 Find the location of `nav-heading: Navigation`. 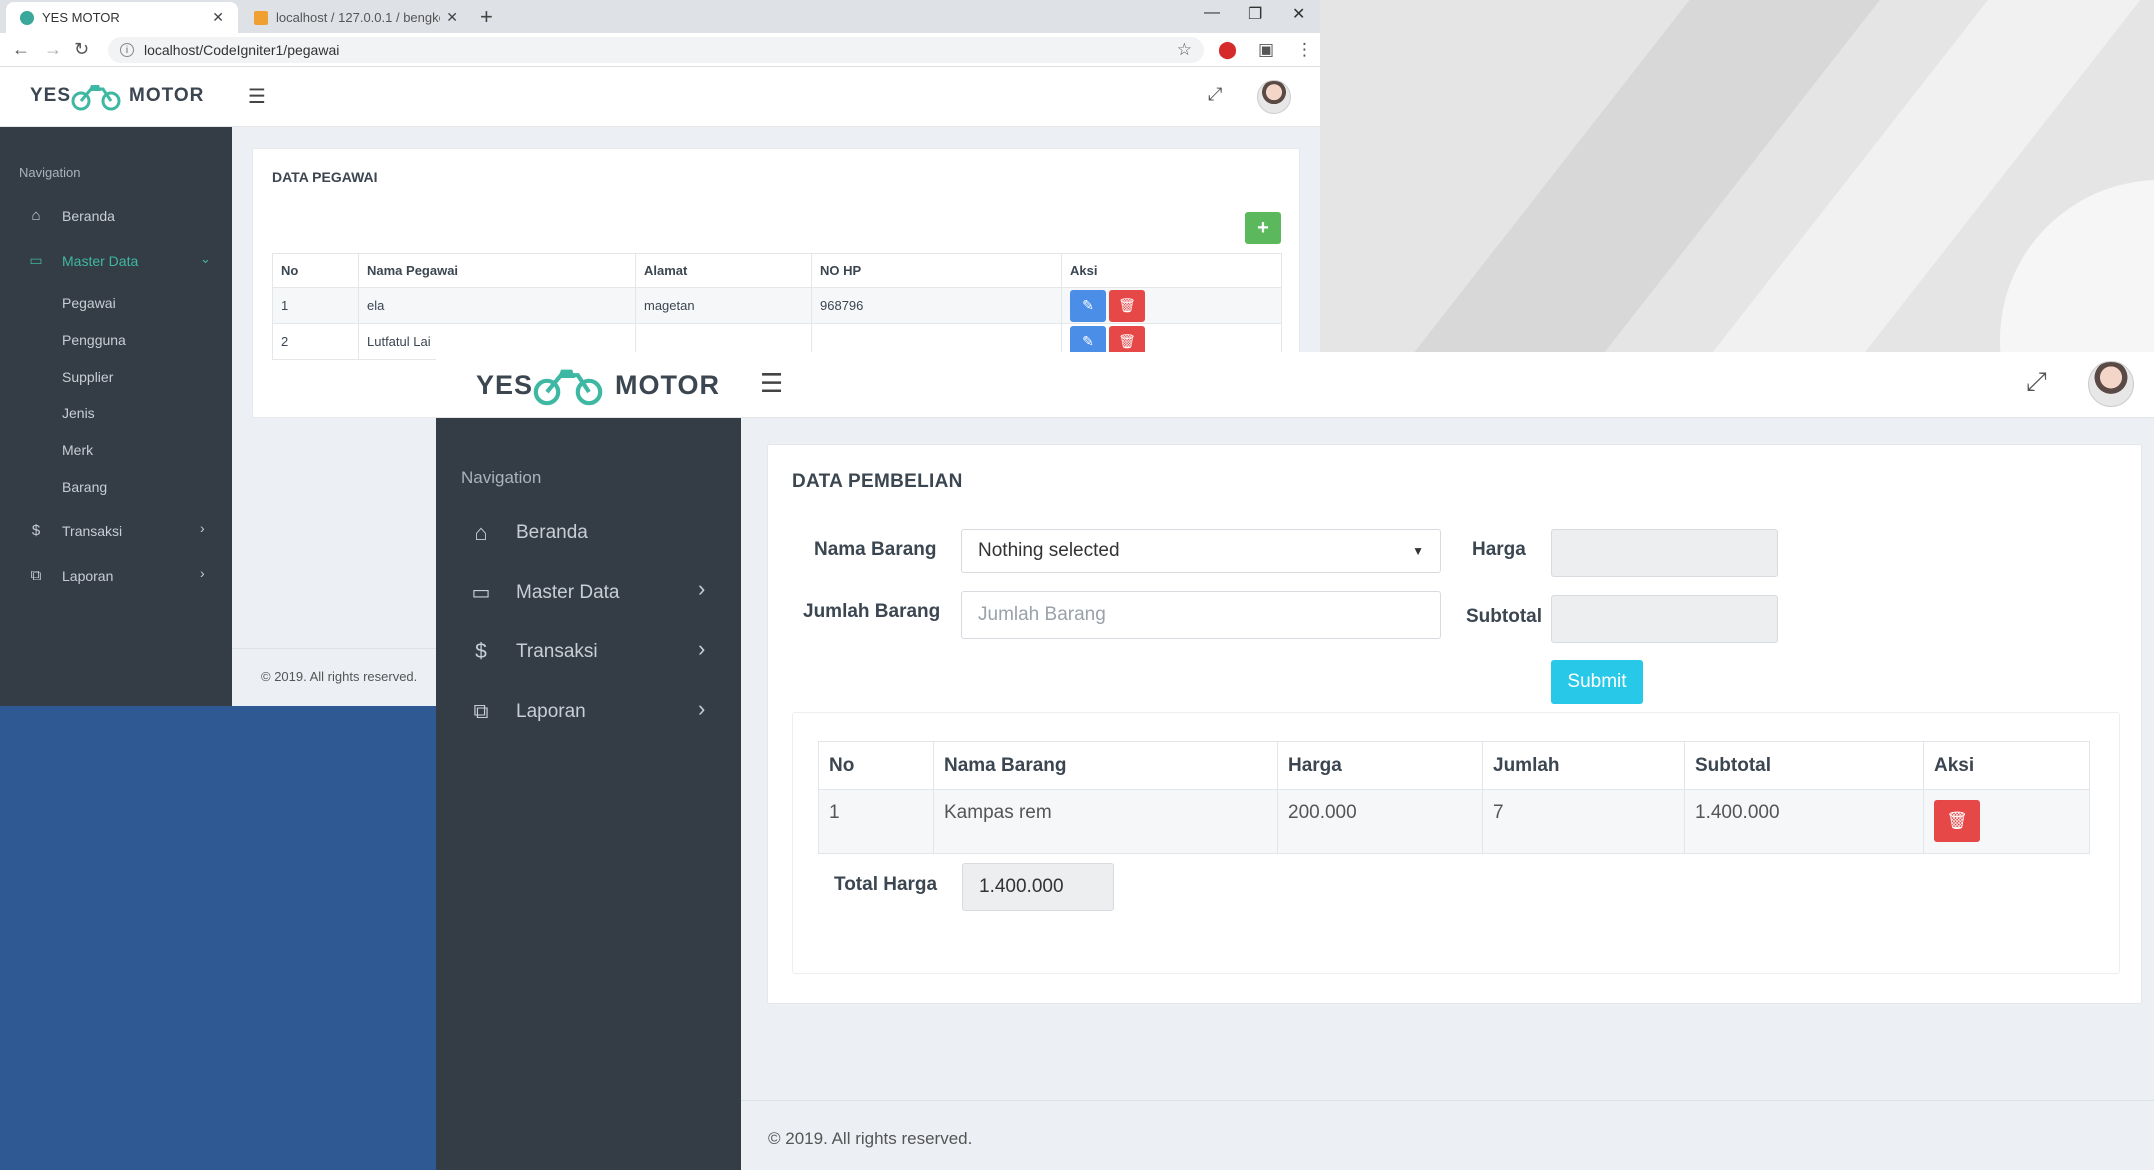

nav-heading: Navigation is located at coordinates (501, 477).